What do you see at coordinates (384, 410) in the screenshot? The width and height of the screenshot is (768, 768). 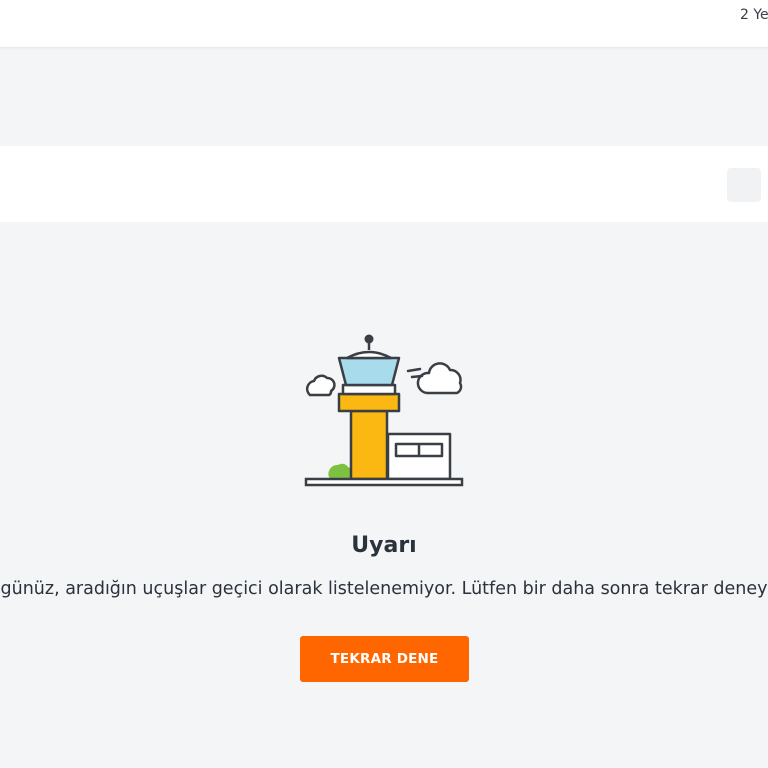 I see `control-tower-icon` at bounding box center [384, 410].